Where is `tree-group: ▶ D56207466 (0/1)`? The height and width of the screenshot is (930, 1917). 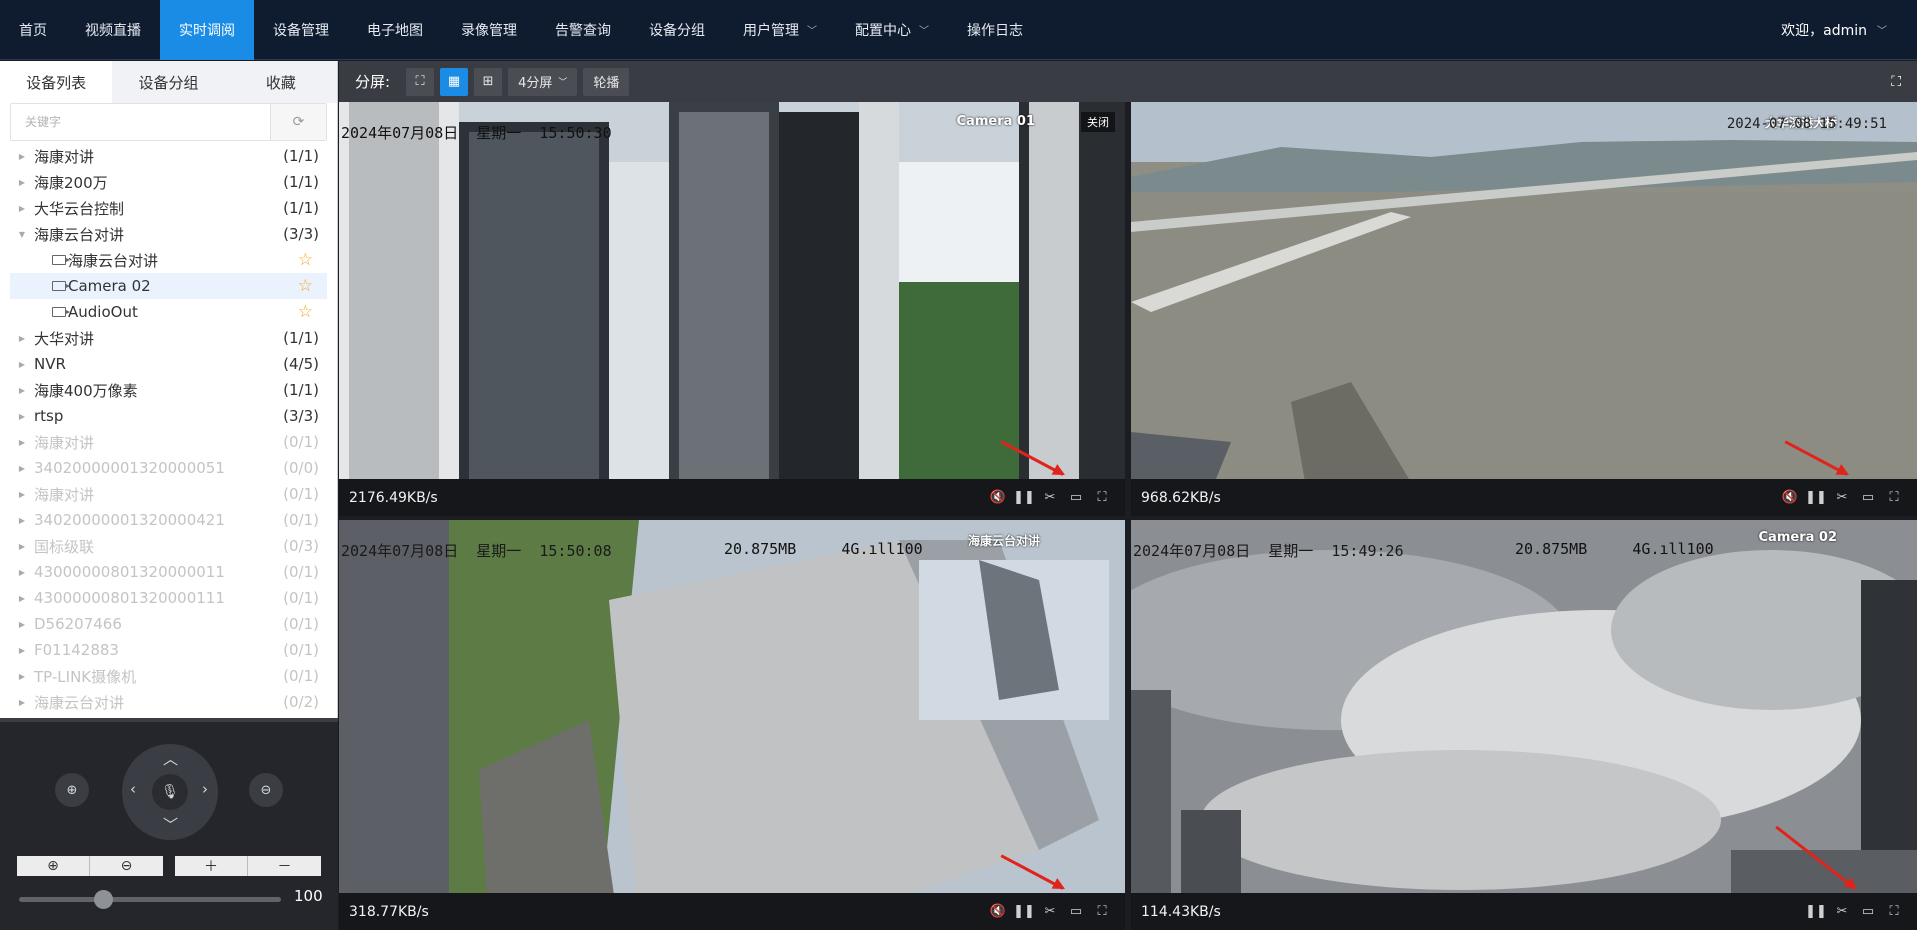
tree-group: ▶ D56207466 (0/1) is located at coordinates (168, 624).